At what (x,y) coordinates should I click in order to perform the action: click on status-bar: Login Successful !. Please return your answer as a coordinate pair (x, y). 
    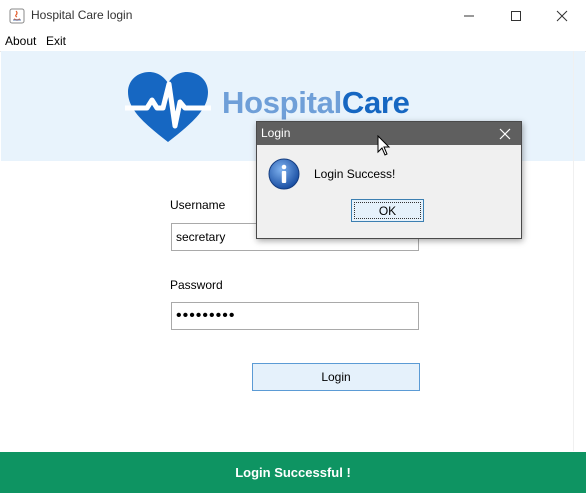
    Looking at the image, I should click on (293, 472).